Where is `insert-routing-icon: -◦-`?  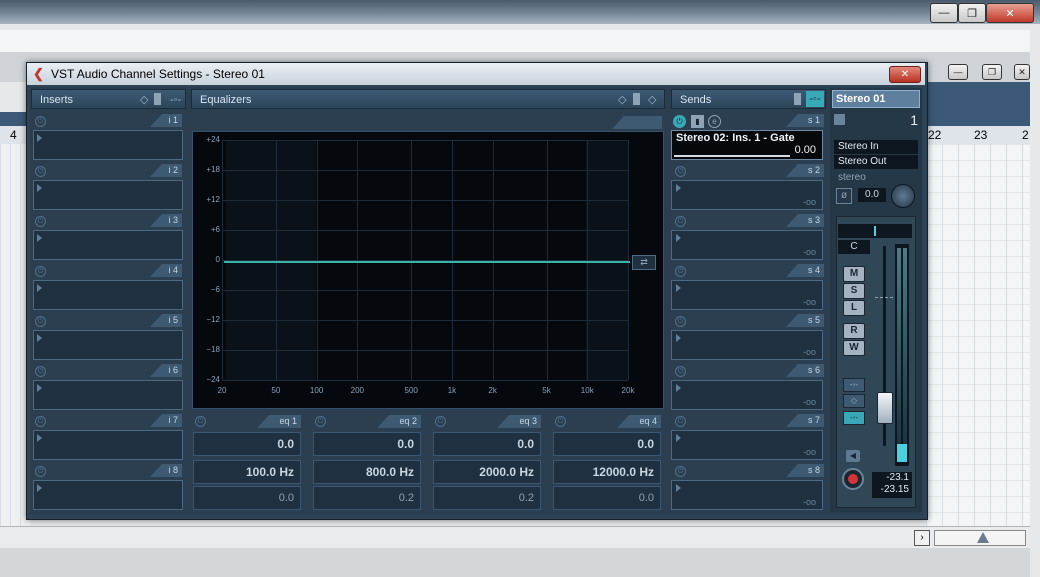 insert-routing-icon: -◦- is located at coordinates (175, 100).